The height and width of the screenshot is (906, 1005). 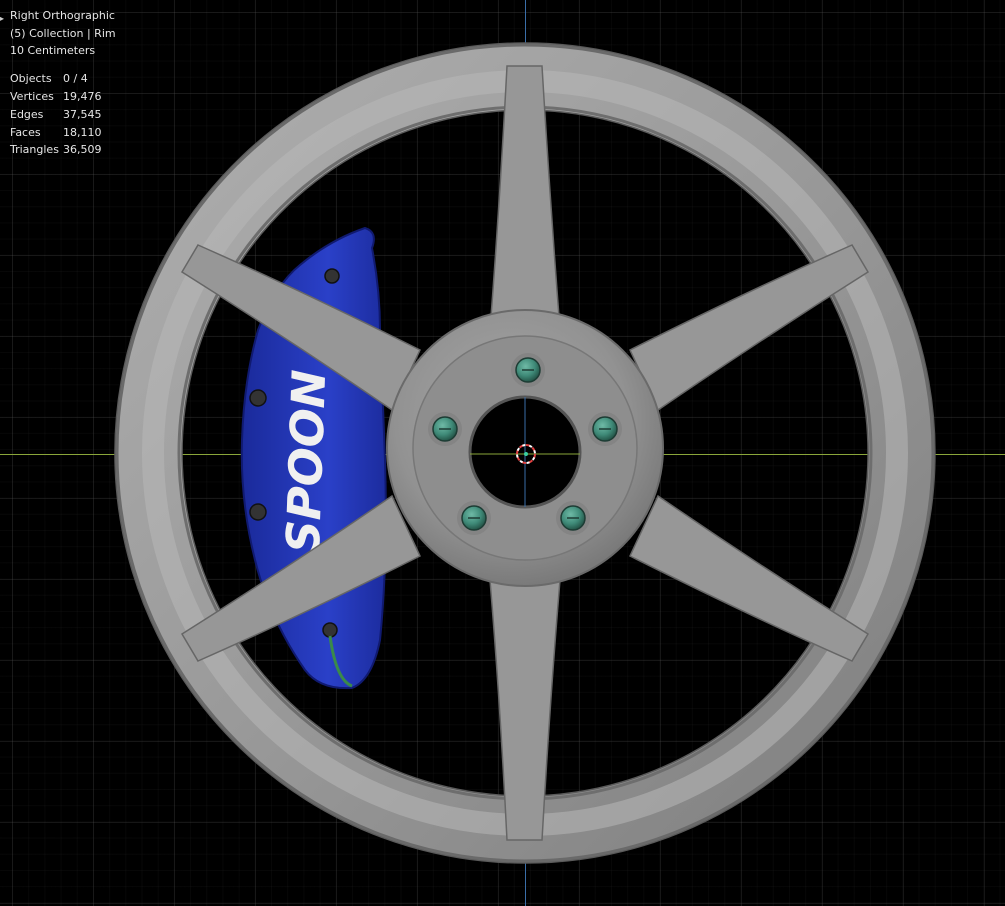 I want to click on stat-value: 0 / 4, so click(x=75, y=78).